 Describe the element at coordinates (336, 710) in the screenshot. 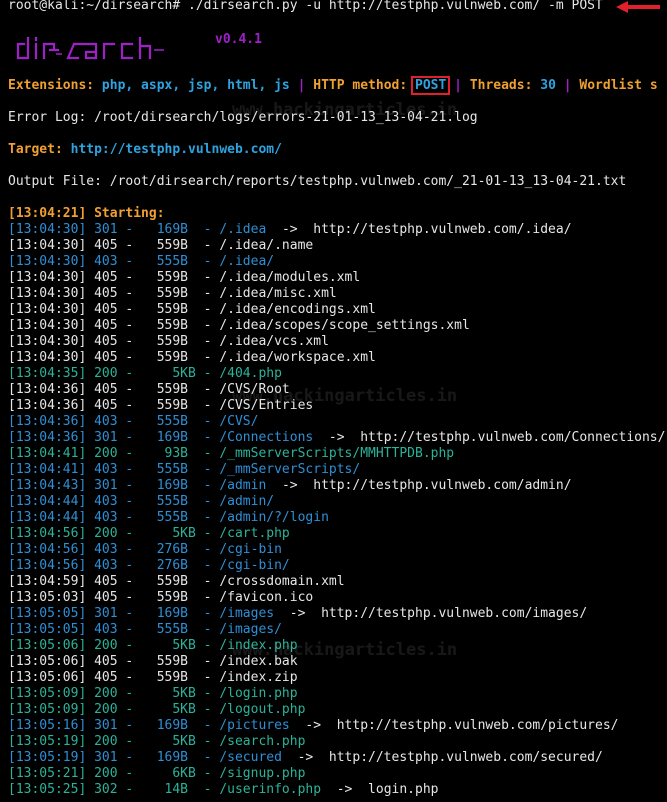

I see `result-row: [13:05:09] 200 - 5KB - /logout.php` at that location.